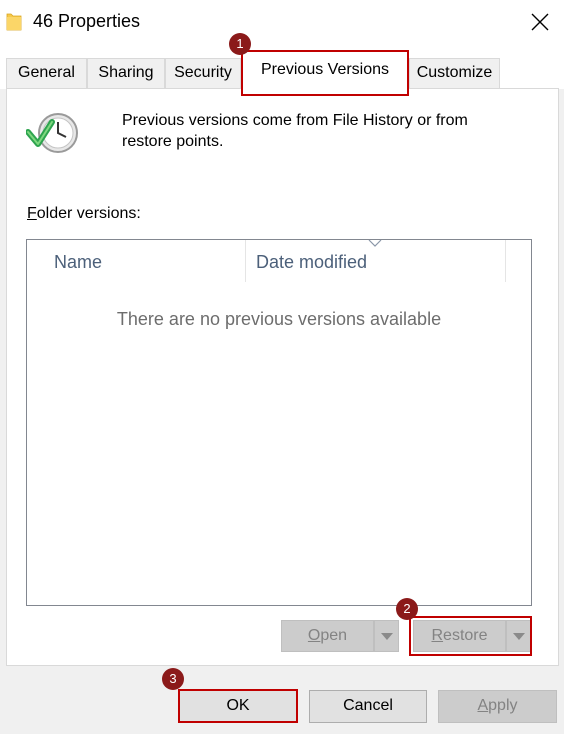 The height and width of the screenshot is (738, 564). I want to click on empty-list-message: There are no previous versions available, so click(279, 319).